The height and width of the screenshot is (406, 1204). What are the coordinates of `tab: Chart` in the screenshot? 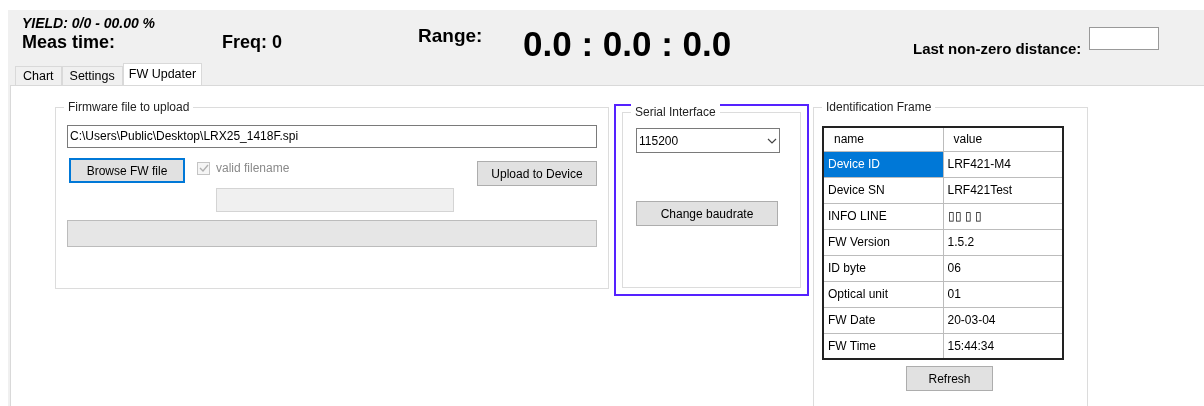 It's located at (38, 75).